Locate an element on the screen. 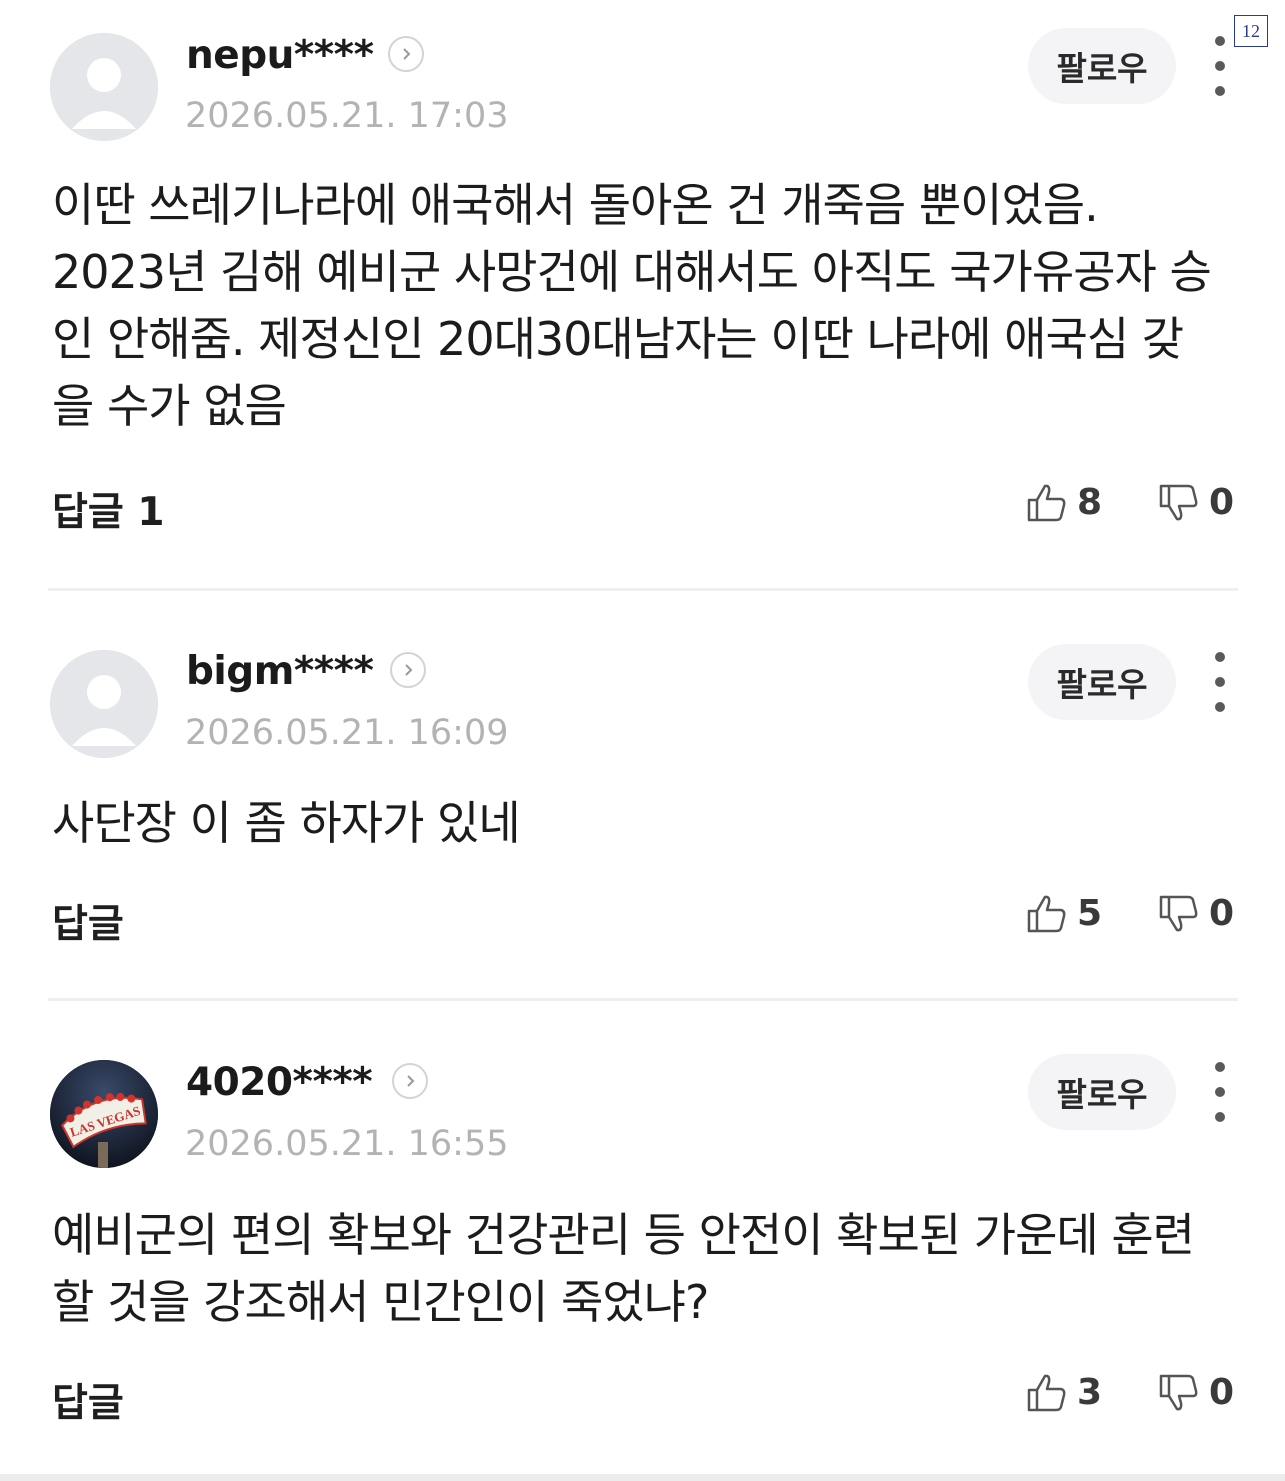 The height and width of the screenshot is (1481, 1285). like-button: 8 is located at coordinates (1063, 502).